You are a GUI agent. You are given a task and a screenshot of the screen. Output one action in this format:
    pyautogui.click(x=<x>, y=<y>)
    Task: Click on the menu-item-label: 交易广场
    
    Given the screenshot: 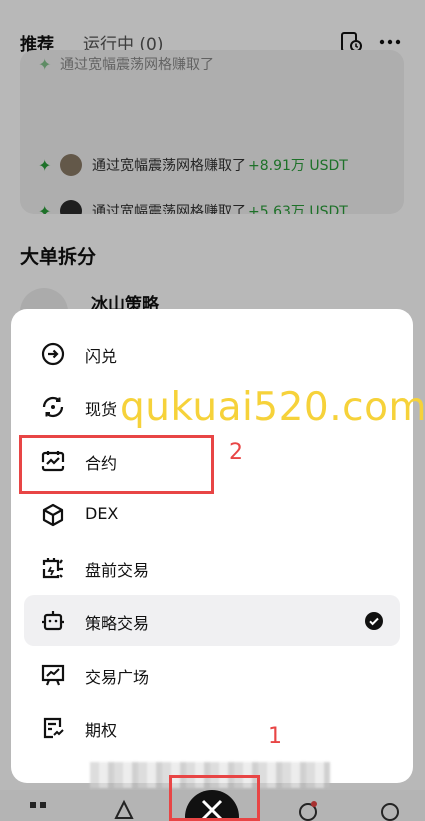 What is the action you would take?
    pyautogui.click(x=117, y=677)
    